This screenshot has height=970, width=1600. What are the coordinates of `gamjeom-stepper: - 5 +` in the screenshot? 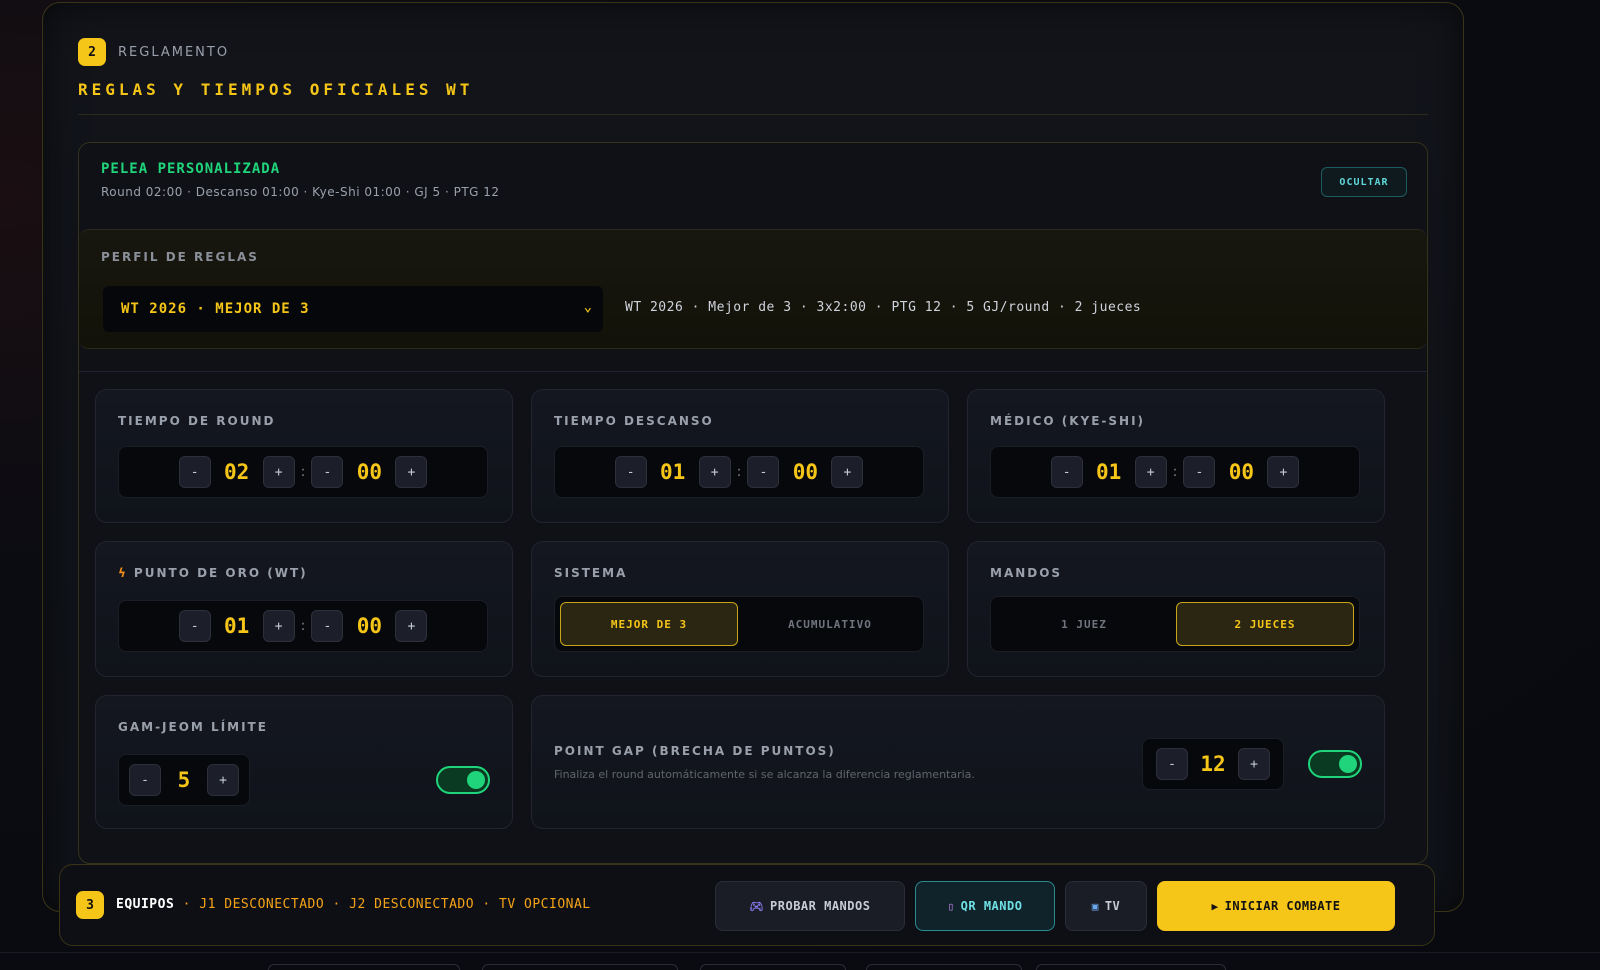 It's located at (184, 780).